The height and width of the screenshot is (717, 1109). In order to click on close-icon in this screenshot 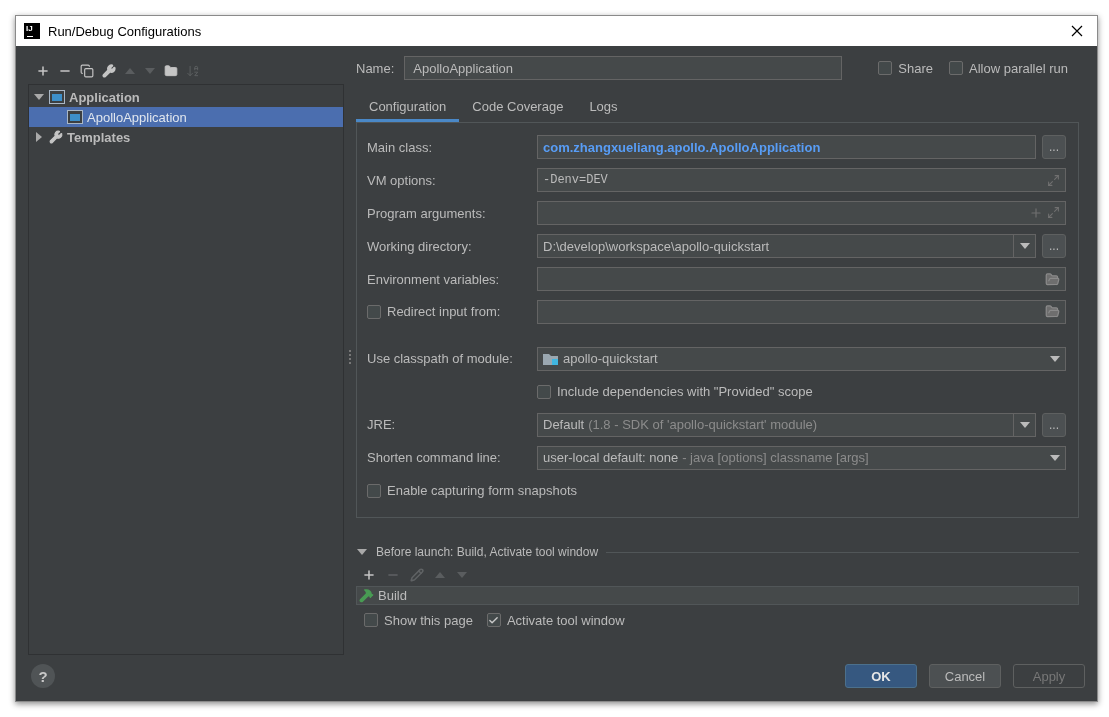, I will do `click(1077, 31)`.